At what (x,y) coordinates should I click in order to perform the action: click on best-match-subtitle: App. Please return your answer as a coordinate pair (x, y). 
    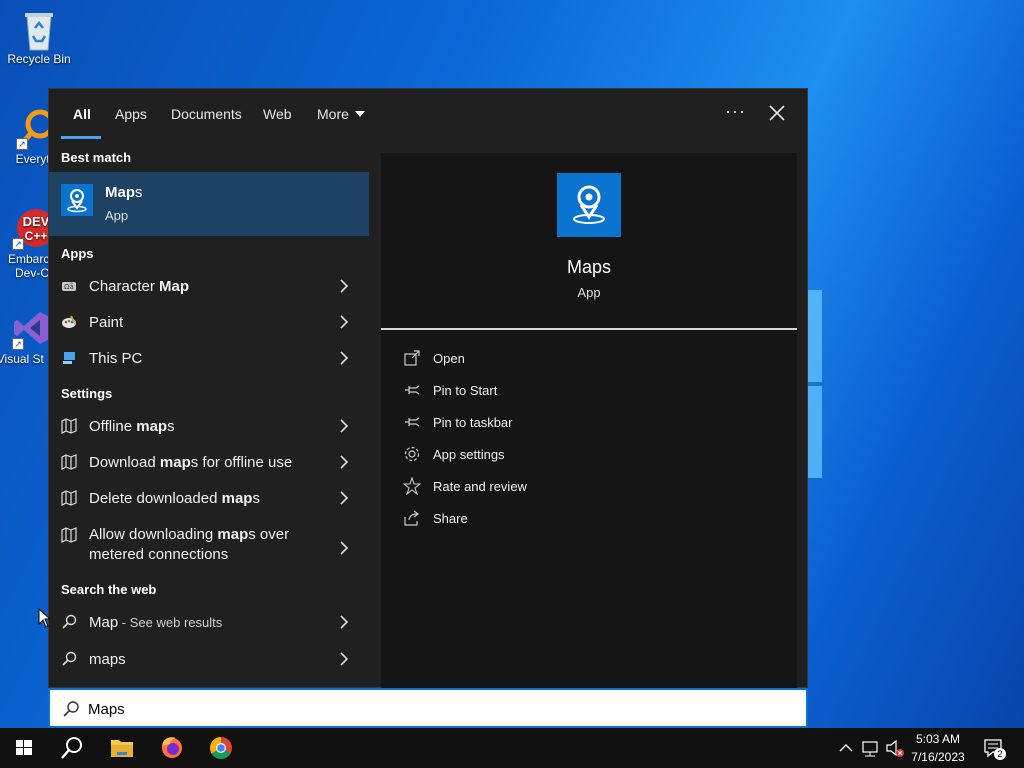
    Looking at the image, I should click on (117, 215).